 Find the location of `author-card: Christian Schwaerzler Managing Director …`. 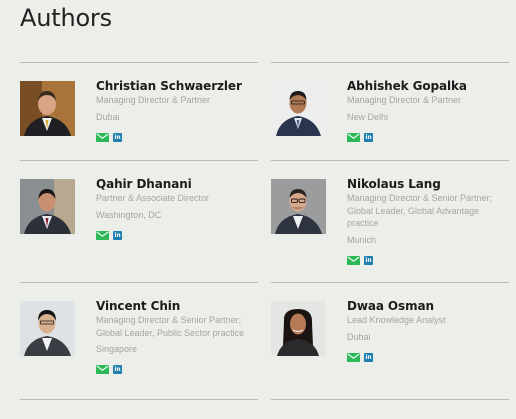

author-card: Christian Schwaerzler Managing Director … is located at coordinates (139, 111).